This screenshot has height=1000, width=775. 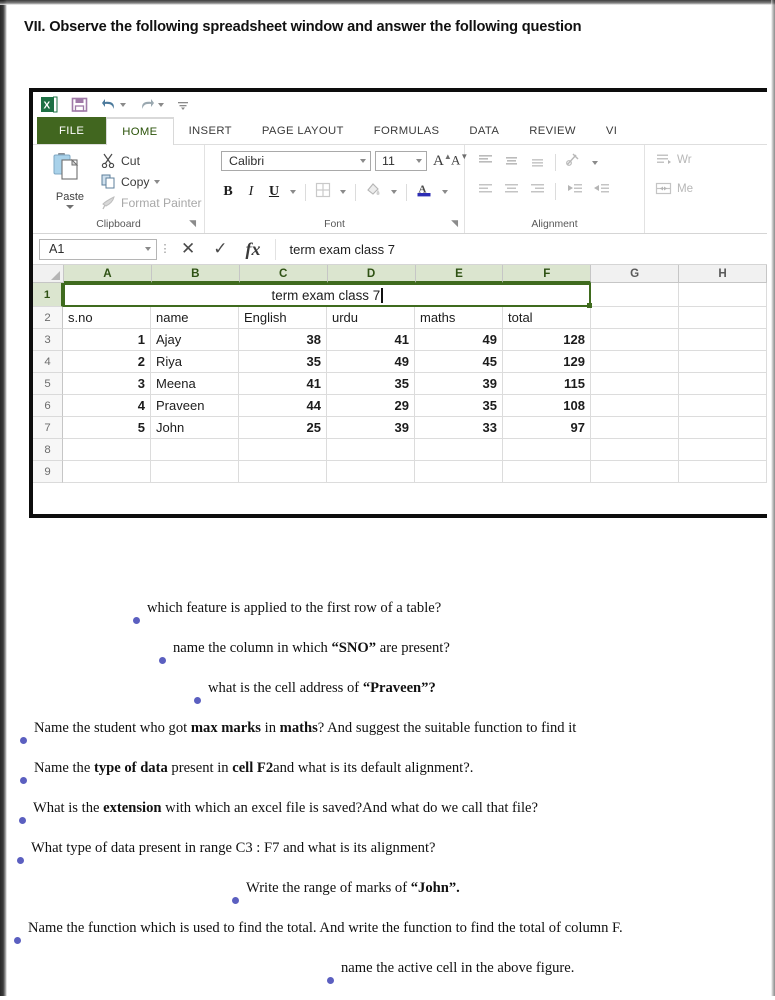 What do you see at coordinates (547, 472) in the screenshot?
I see `cell-f9` at bounding box center [547, 472].